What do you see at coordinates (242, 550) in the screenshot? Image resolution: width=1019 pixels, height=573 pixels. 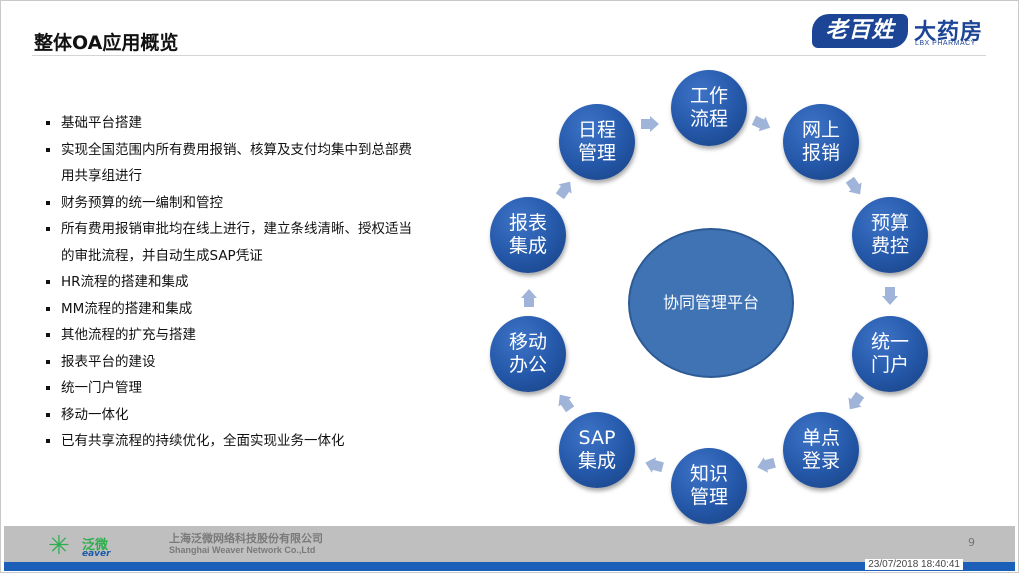 I see `company-name-en: Shanghai Weaver Network Co.,Ltd` at bounding box center [242, 550].